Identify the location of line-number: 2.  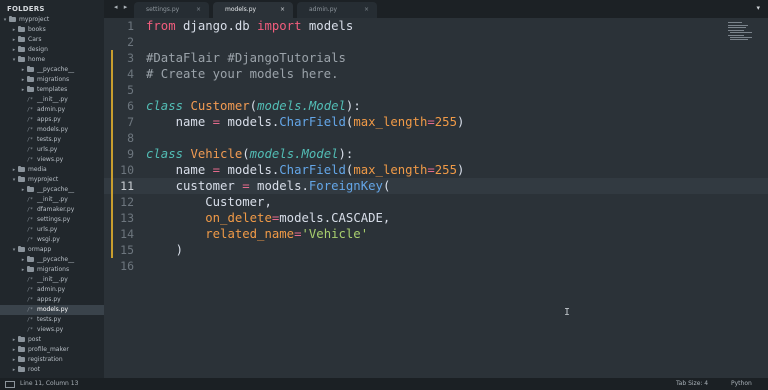
(130, 42).